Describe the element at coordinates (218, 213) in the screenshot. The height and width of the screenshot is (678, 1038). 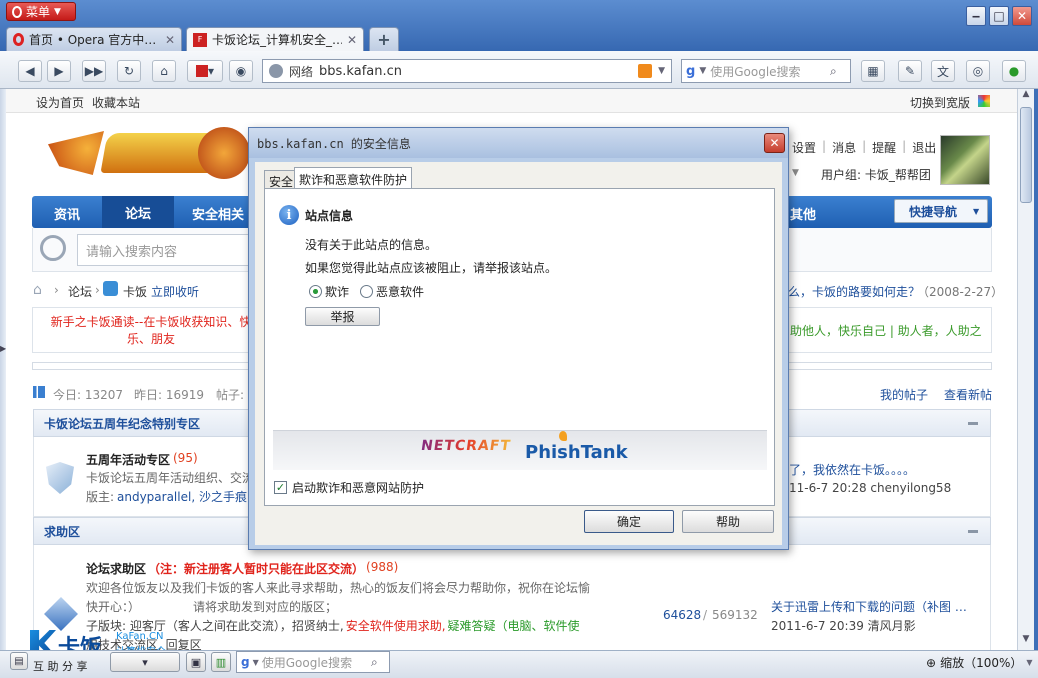
I see `nav-security: 安全相关` at that location.